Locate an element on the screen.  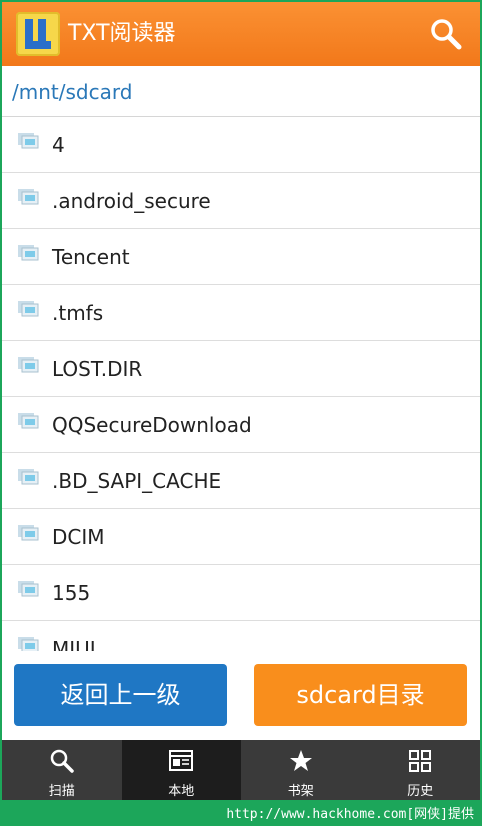
file-list-item: DCIM is located at coordinates (241, 537).